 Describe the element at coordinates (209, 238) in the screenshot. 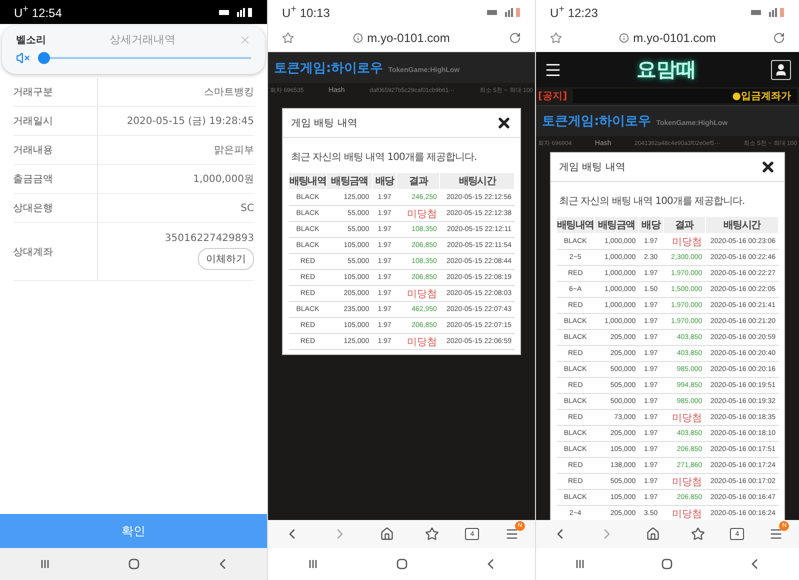

I see `field-value: 35016227429893` at that location.